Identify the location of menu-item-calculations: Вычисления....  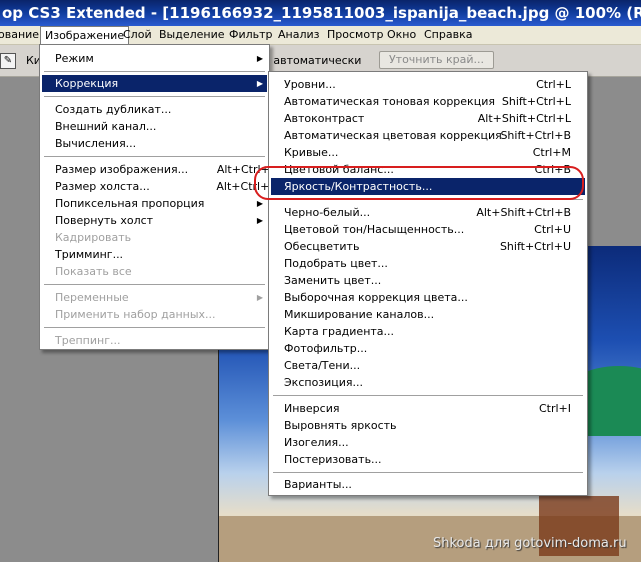
(154, 143).